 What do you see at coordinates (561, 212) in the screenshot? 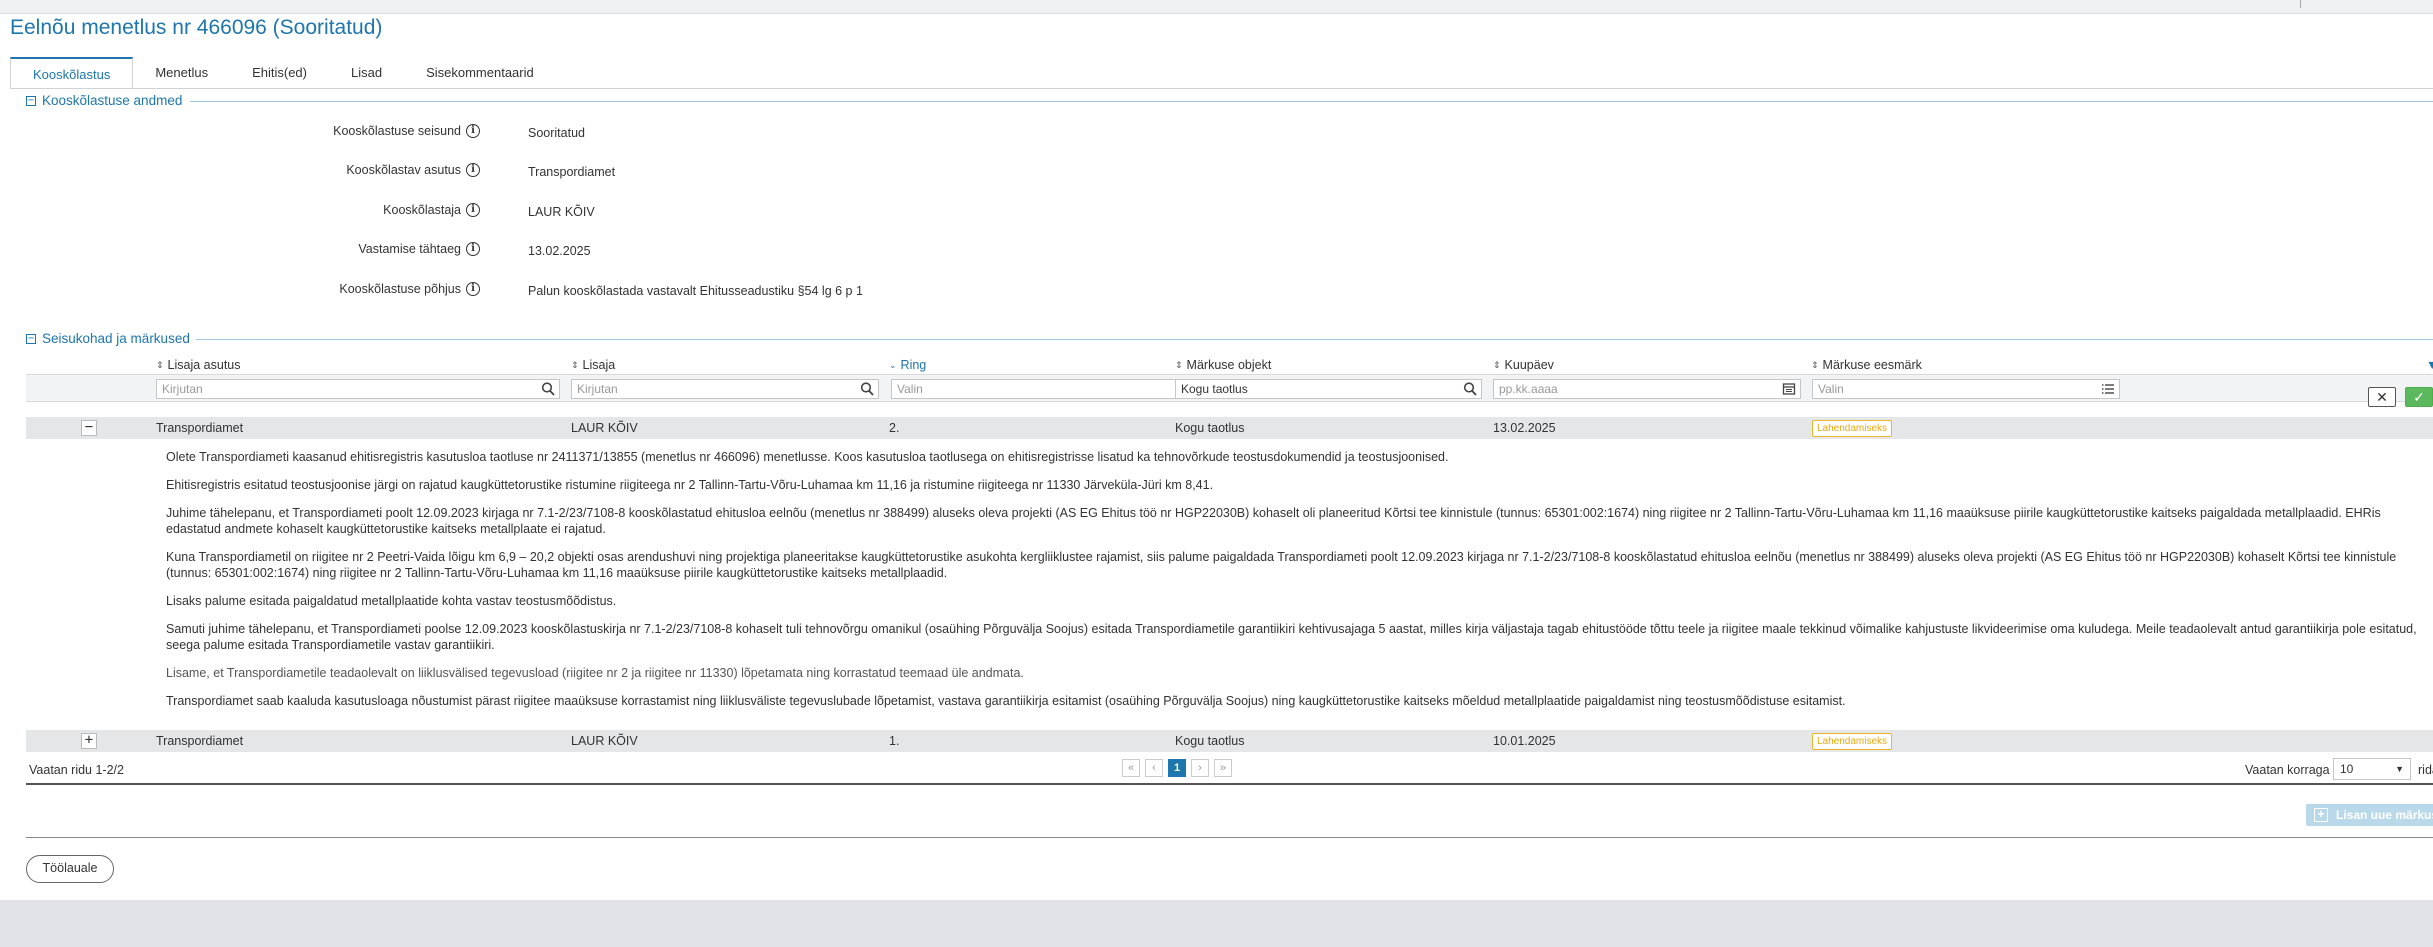
I see `field-value: LAUR KÕIV` at bounding box center [561, 212].